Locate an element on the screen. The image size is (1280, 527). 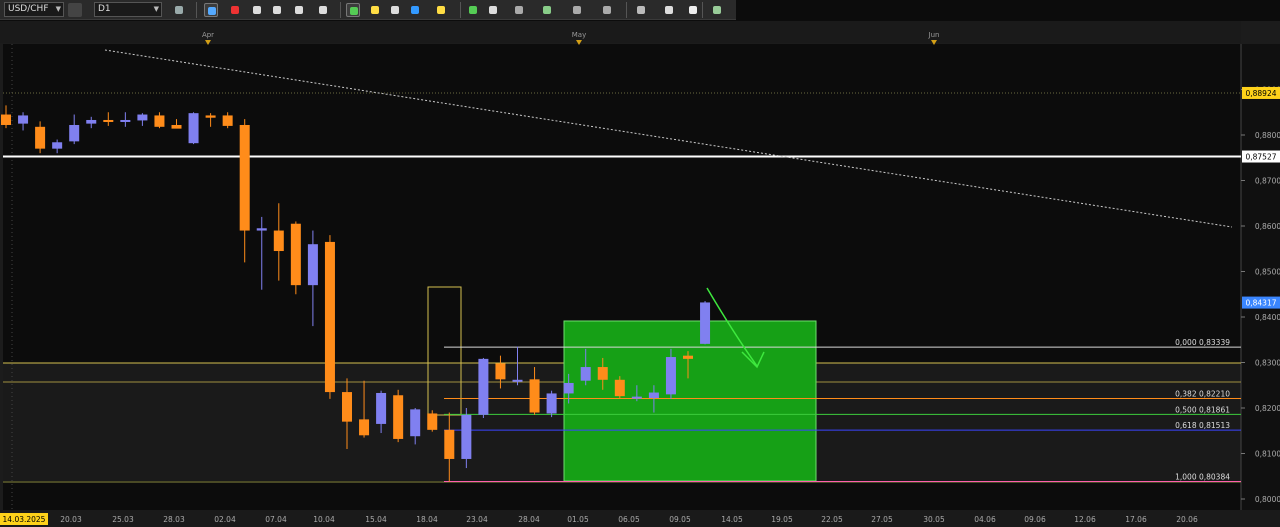
x-tick-label: 15.04 is located at coordinates (376, 519).